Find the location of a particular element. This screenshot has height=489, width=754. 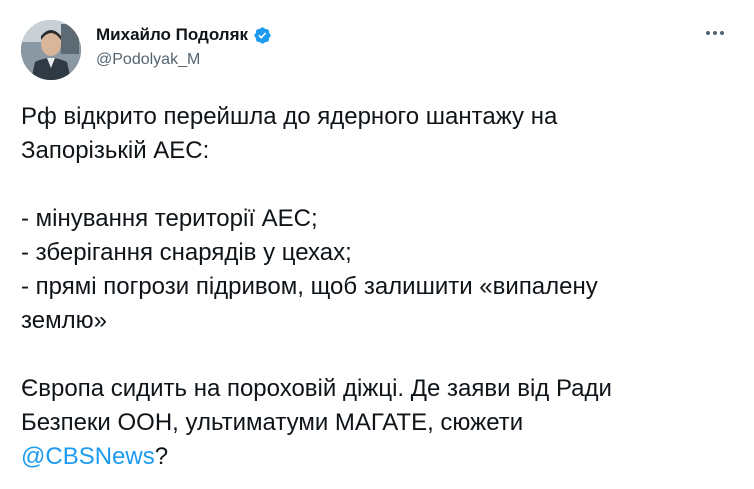

author-header: Михайло Подоляк @Podolyak_M is located at coordinates (184, 46).